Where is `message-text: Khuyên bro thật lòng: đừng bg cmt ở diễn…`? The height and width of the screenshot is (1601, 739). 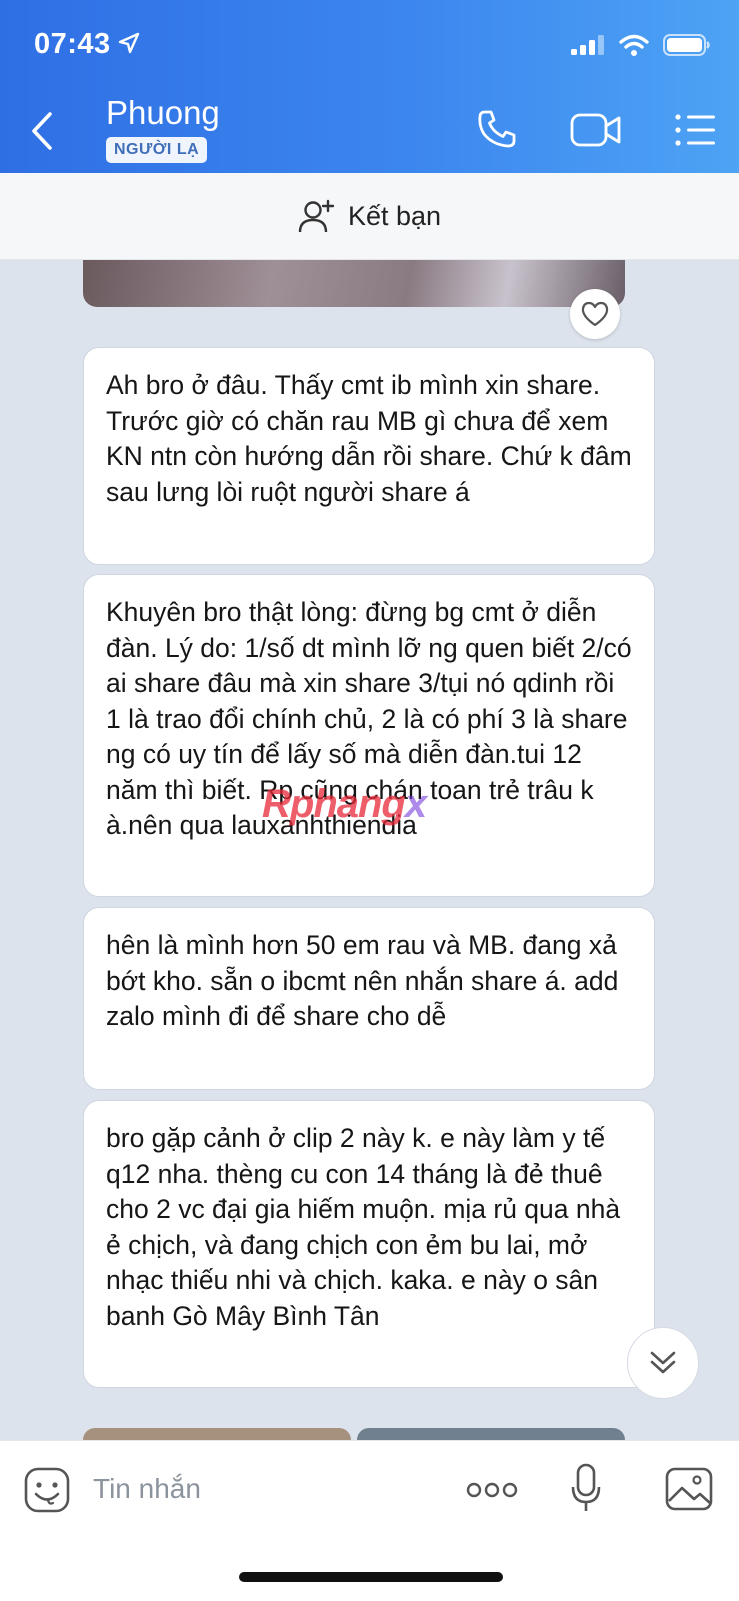 message-text: Khuyên bro thật lòng: đừng bg cmt ở diễn… is located at coordinates (369, 718).